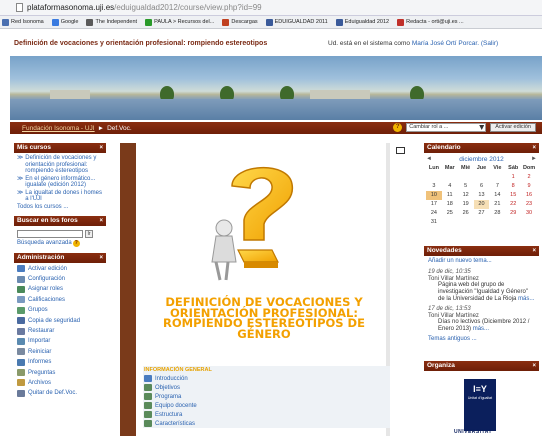 Image resolution: width=542 pixels, height=436 pixels. I want to click on calendar-day: 1, so click(513, 177).